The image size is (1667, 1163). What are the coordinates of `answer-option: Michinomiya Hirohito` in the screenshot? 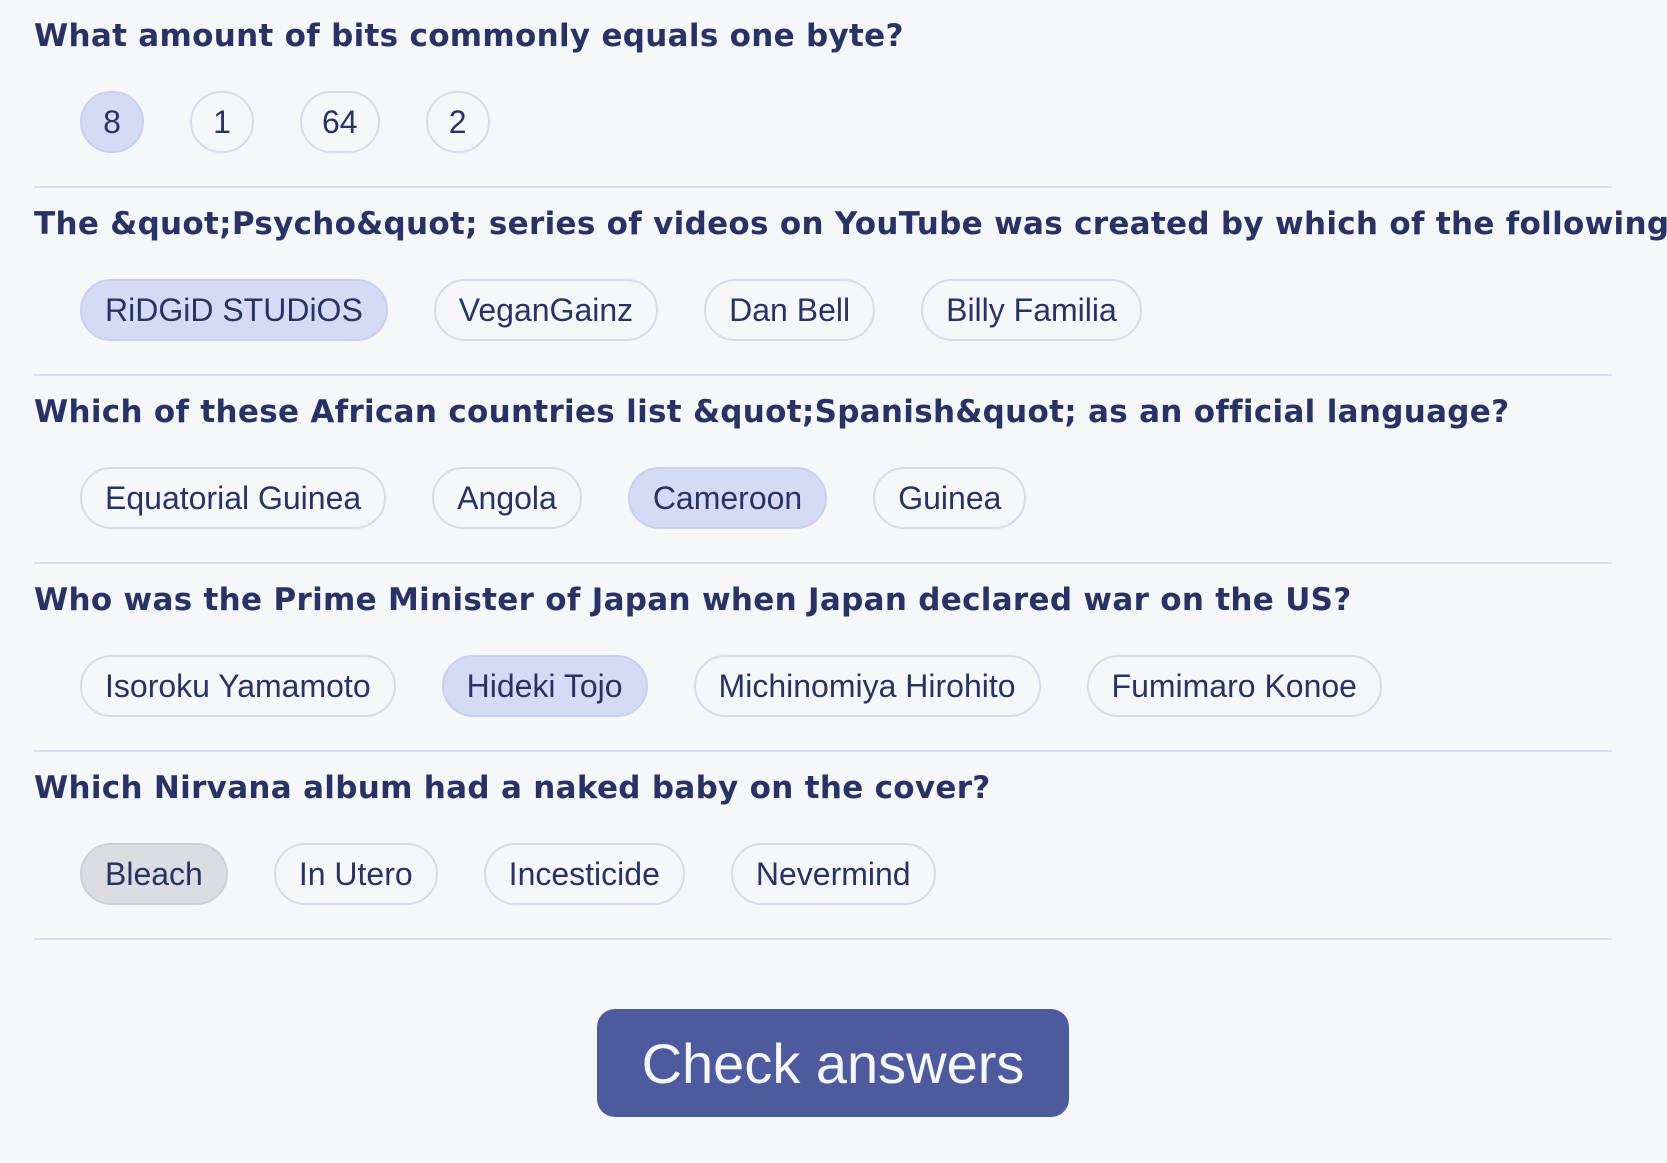 It's located at (867, 686).